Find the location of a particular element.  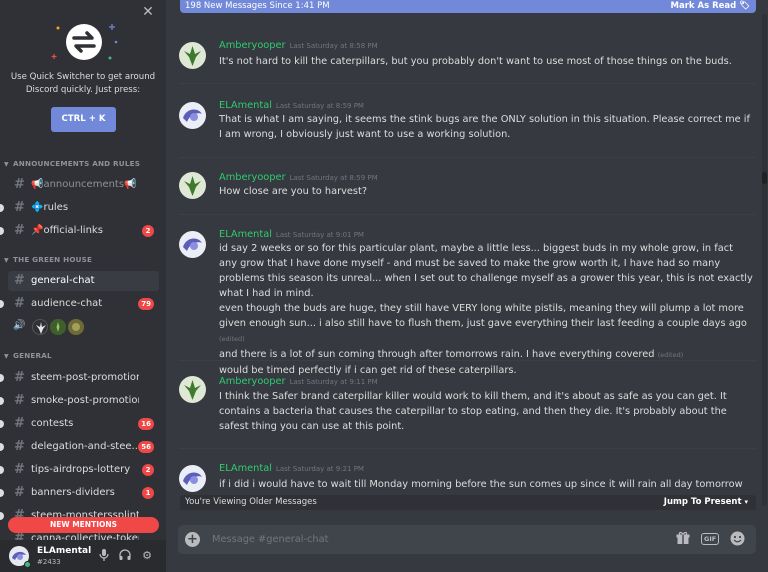

message-author: ELAmental Last Saturday at 9:01 PM is located at coordinates (291, 234).